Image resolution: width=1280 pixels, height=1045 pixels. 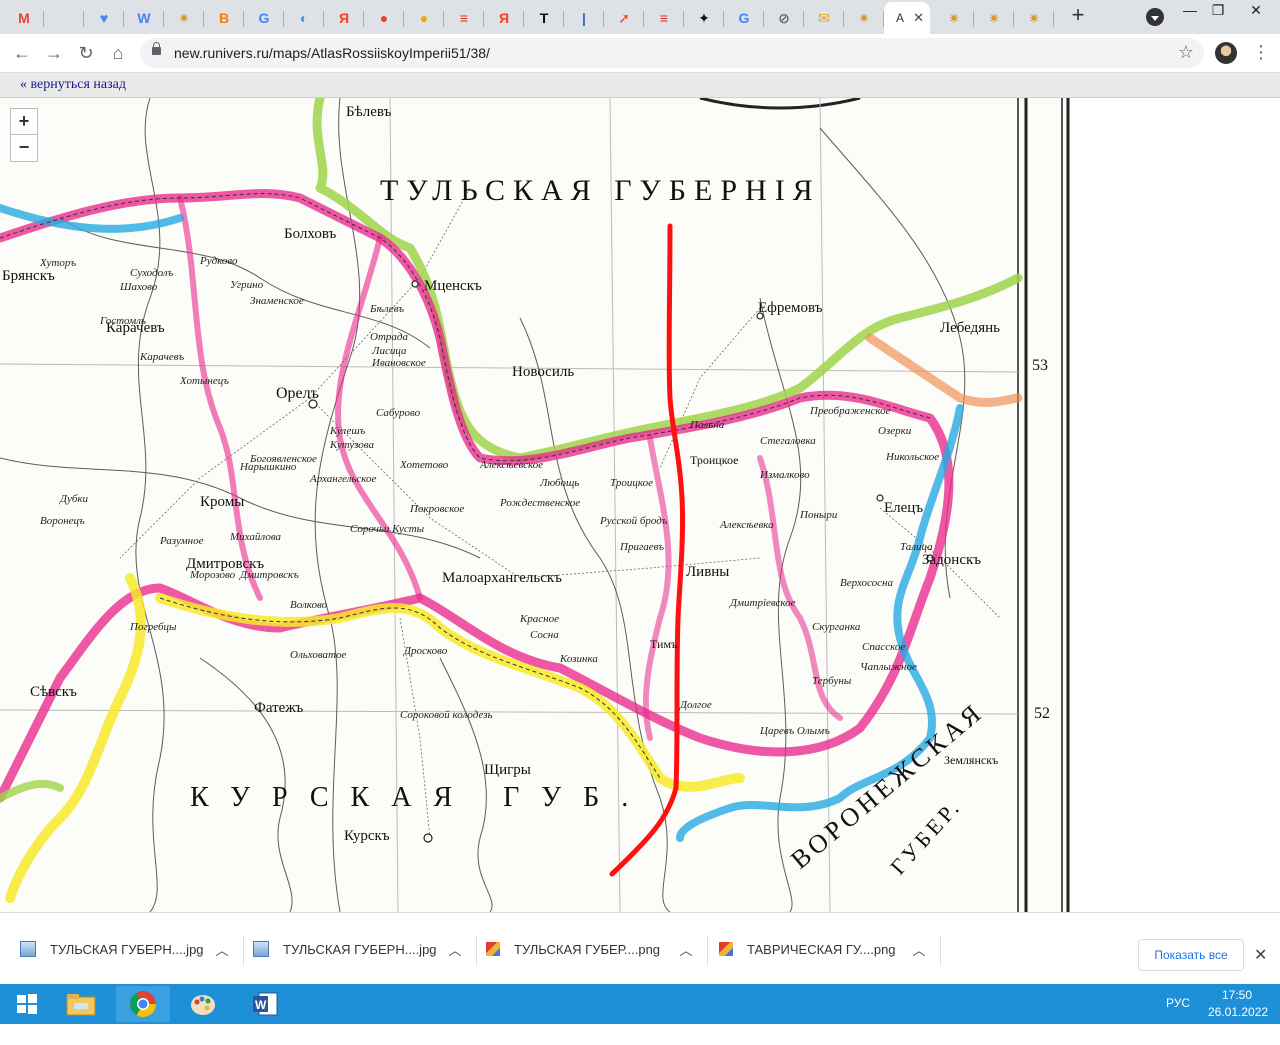 What do you see at coordinates (1261, 53) in the screenshot?
I see `browser-menu-icon: ⋮` at bounding box center [1261, 53].